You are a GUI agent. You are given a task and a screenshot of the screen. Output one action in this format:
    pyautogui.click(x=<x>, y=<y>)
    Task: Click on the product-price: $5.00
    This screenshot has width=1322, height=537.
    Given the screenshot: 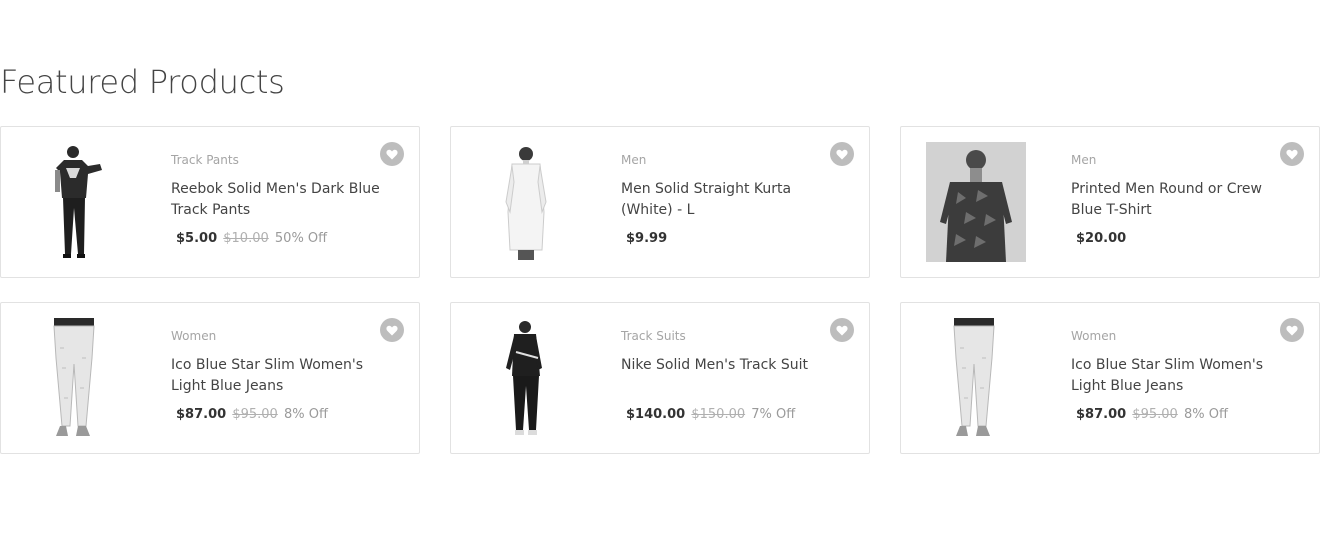 What is the action you would take?
    pyautogui.click(x=197, y=238)
    